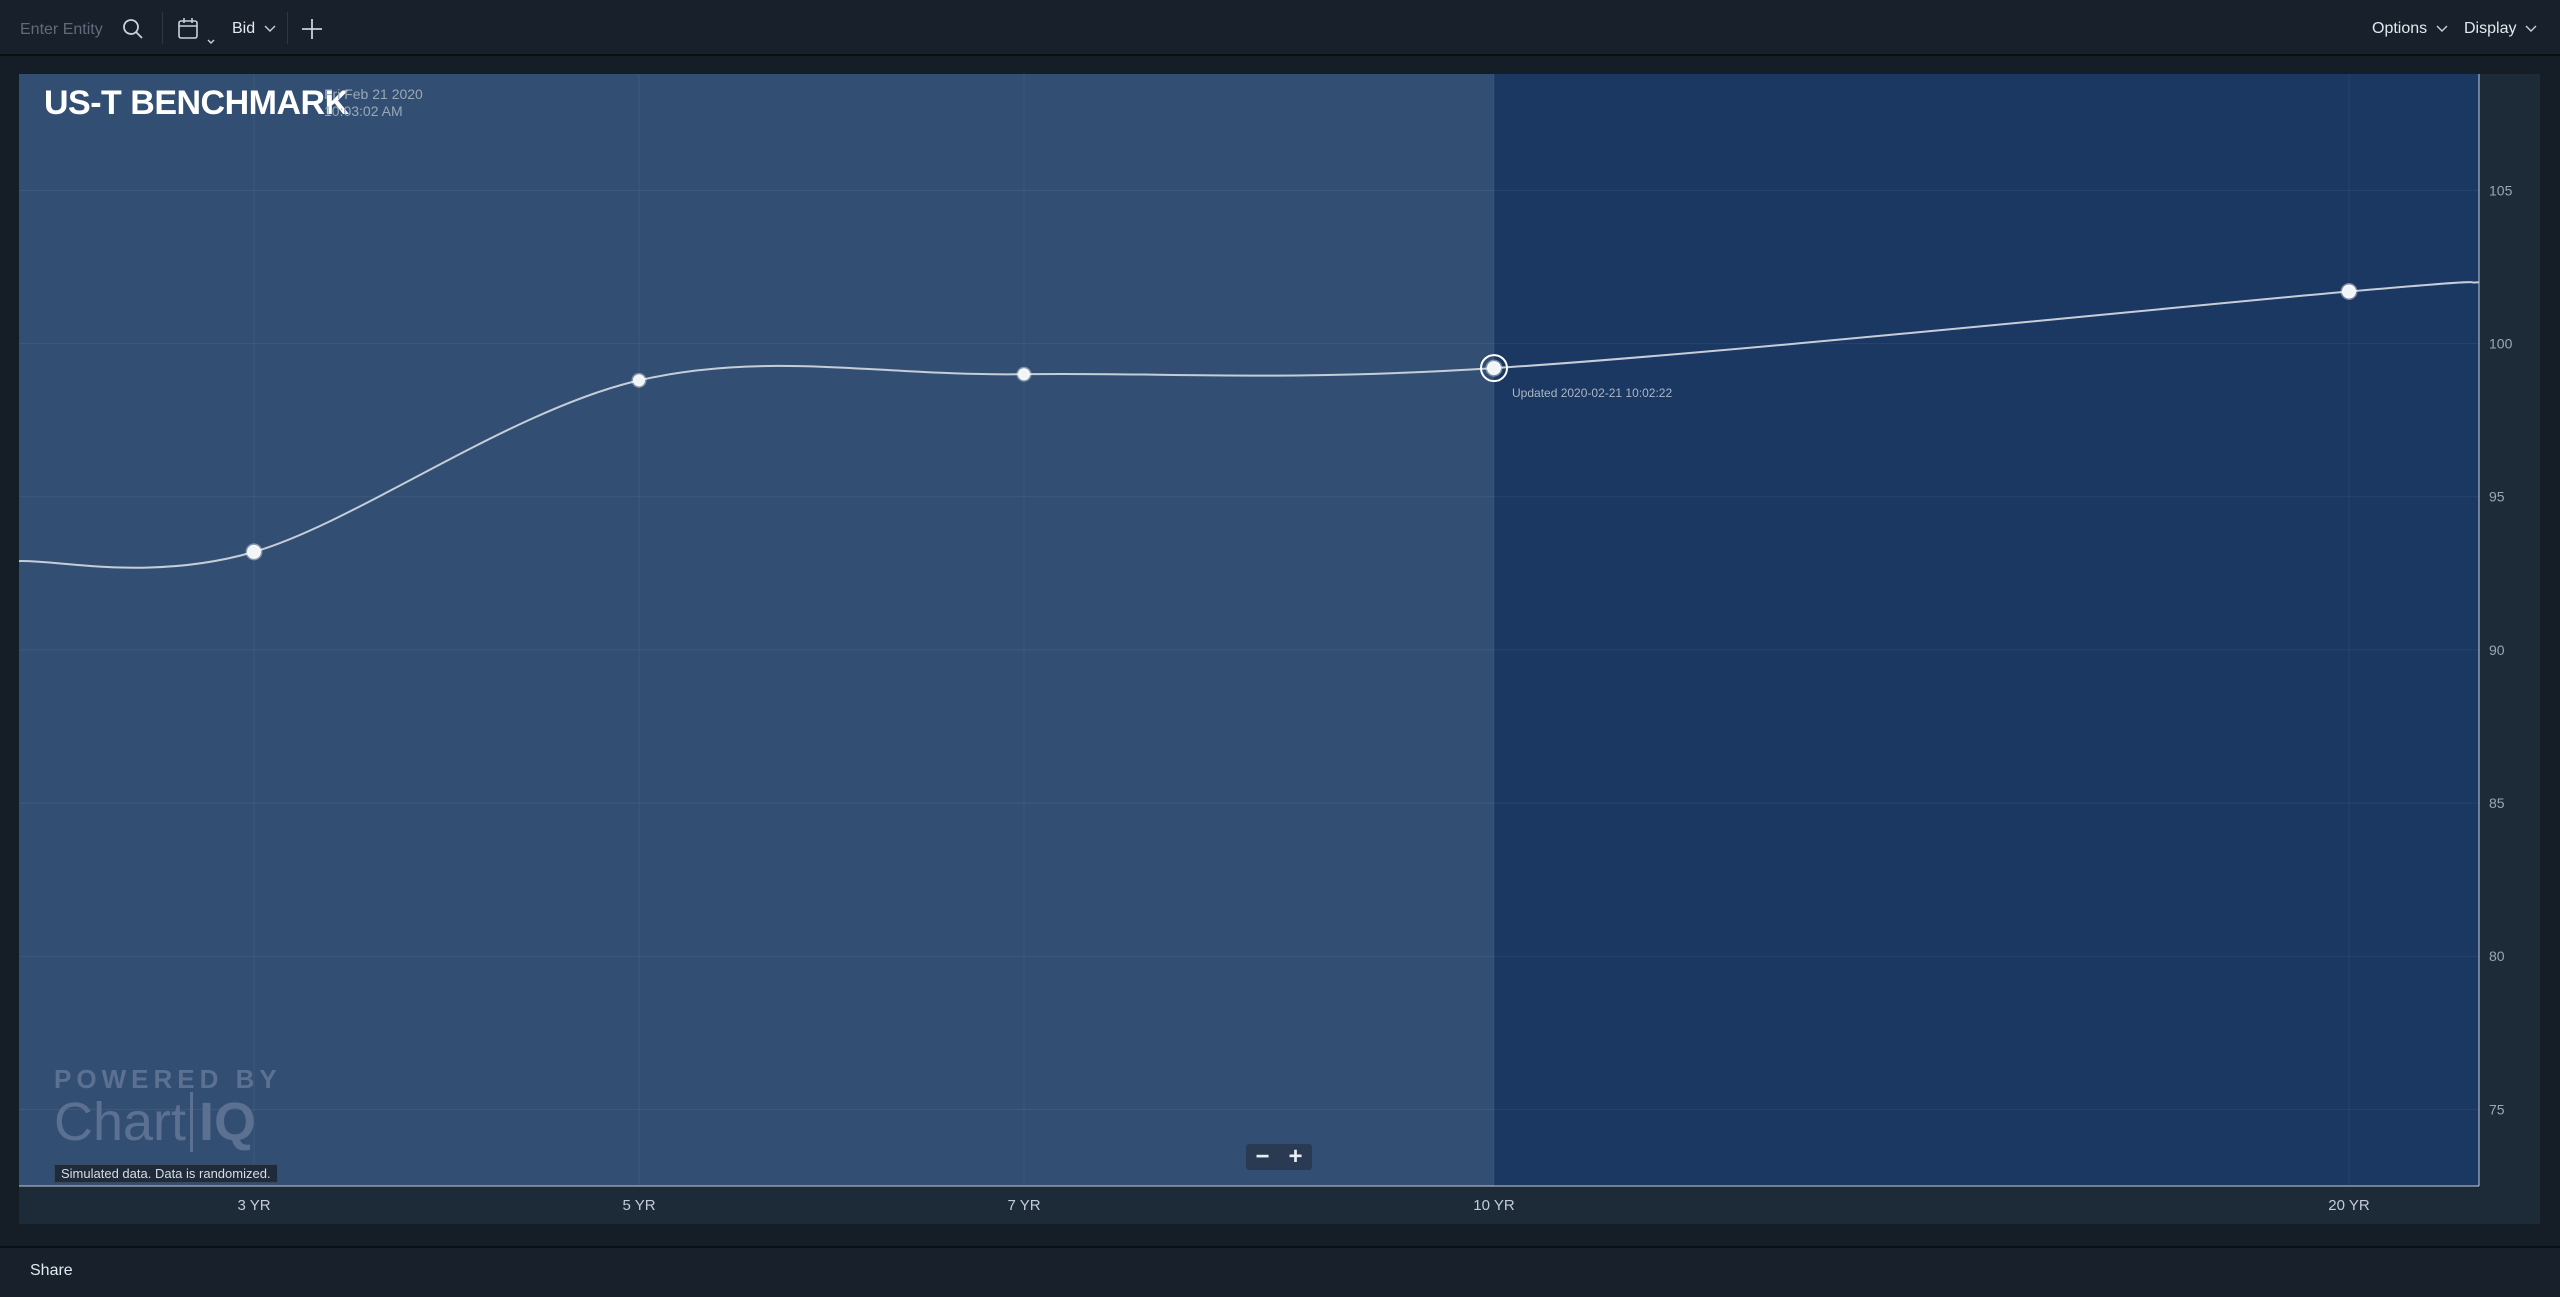 The width and height of the screenshot is (2560, 1297). I want to click on add-icon, so click(312, 29).